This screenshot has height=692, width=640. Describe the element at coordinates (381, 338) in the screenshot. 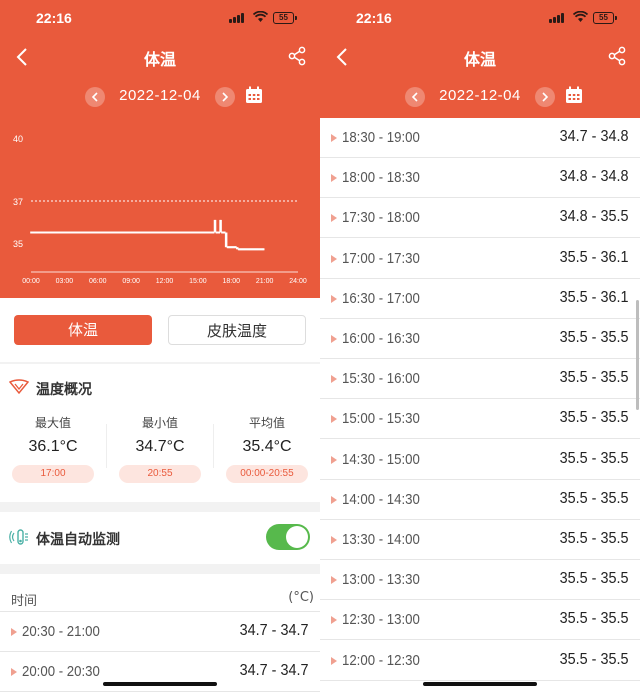

I see `list-item-range: 16:00 - 16:30` at that location.